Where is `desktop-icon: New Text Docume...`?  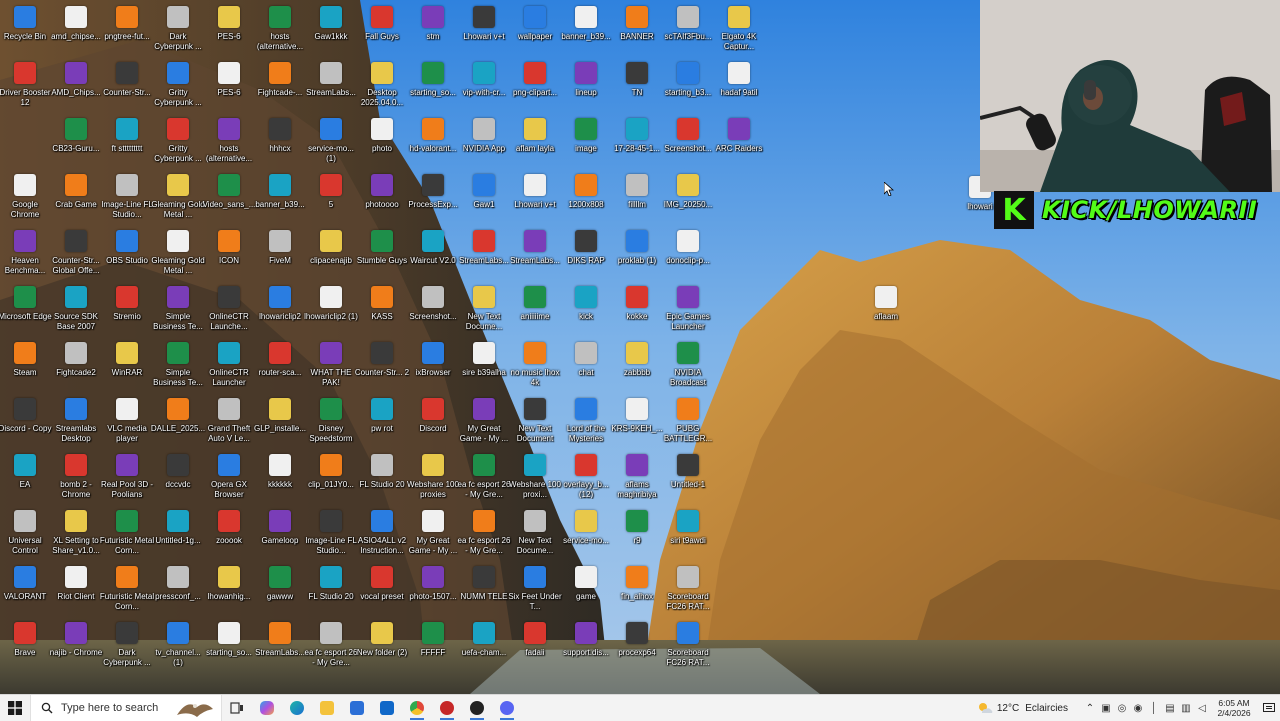 desktop-icon: New Text Docume... is located at coordinates (484, 305).